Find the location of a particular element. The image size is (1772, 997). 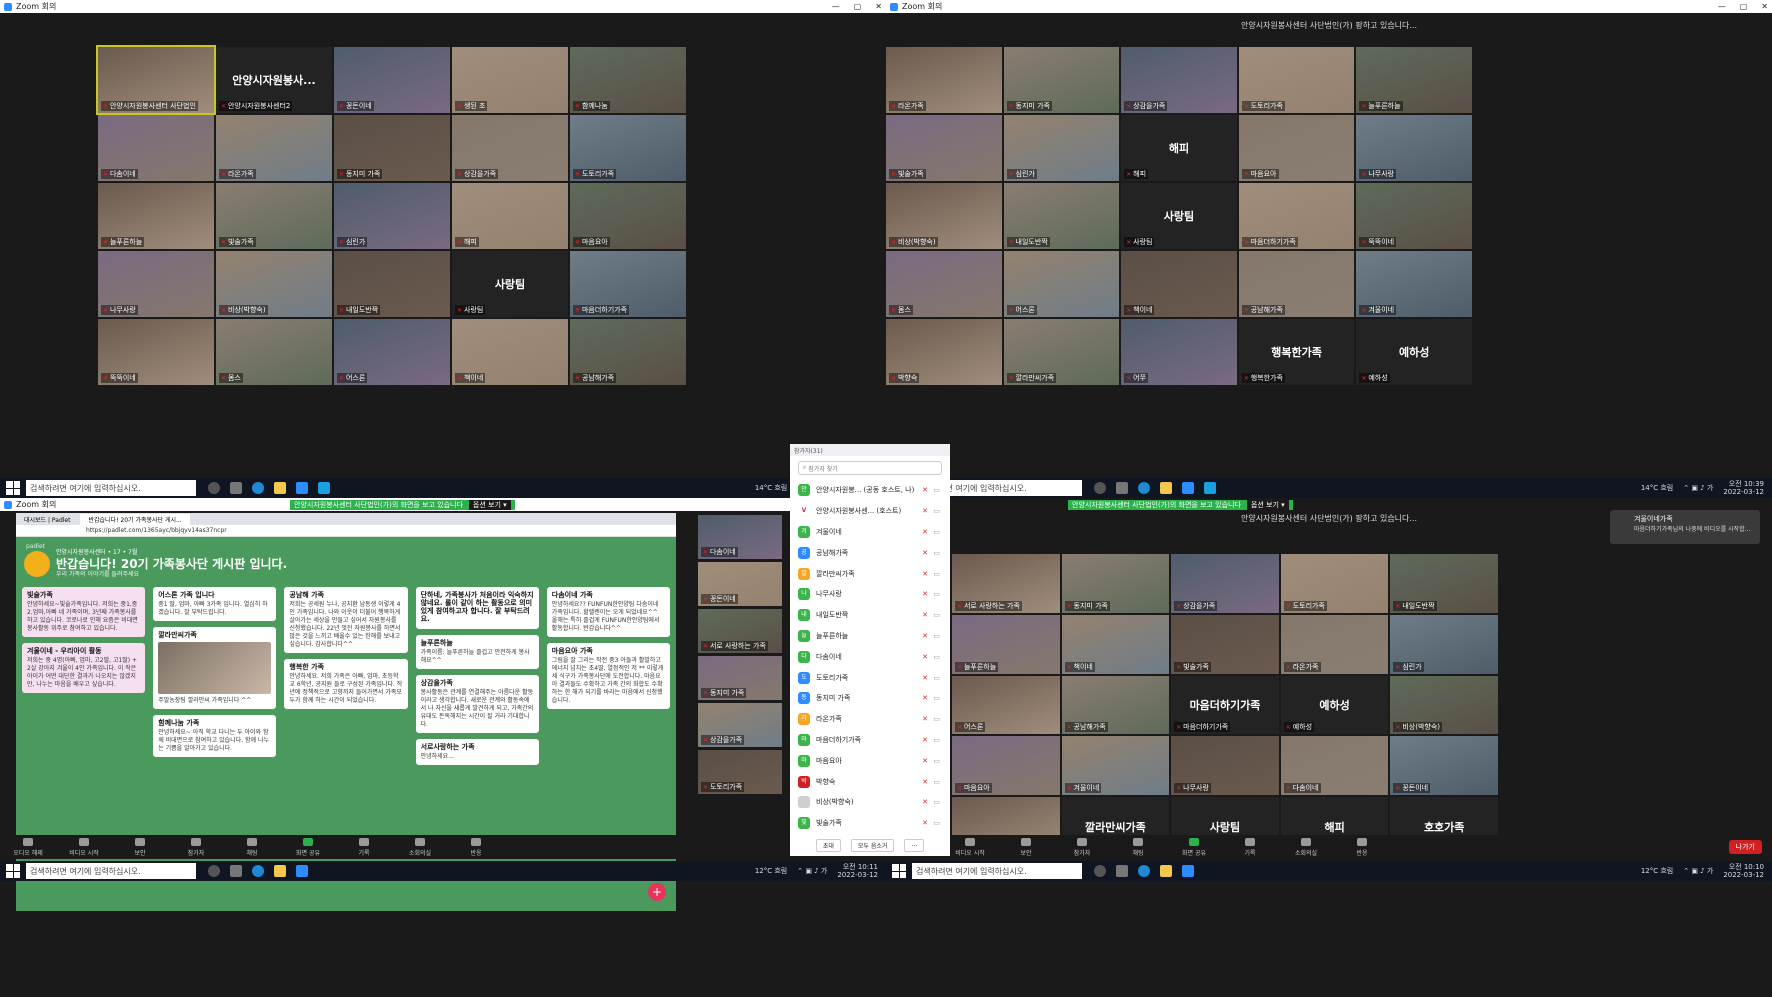

video-tile: 어쭈 is located at coordinates (1179, 352).